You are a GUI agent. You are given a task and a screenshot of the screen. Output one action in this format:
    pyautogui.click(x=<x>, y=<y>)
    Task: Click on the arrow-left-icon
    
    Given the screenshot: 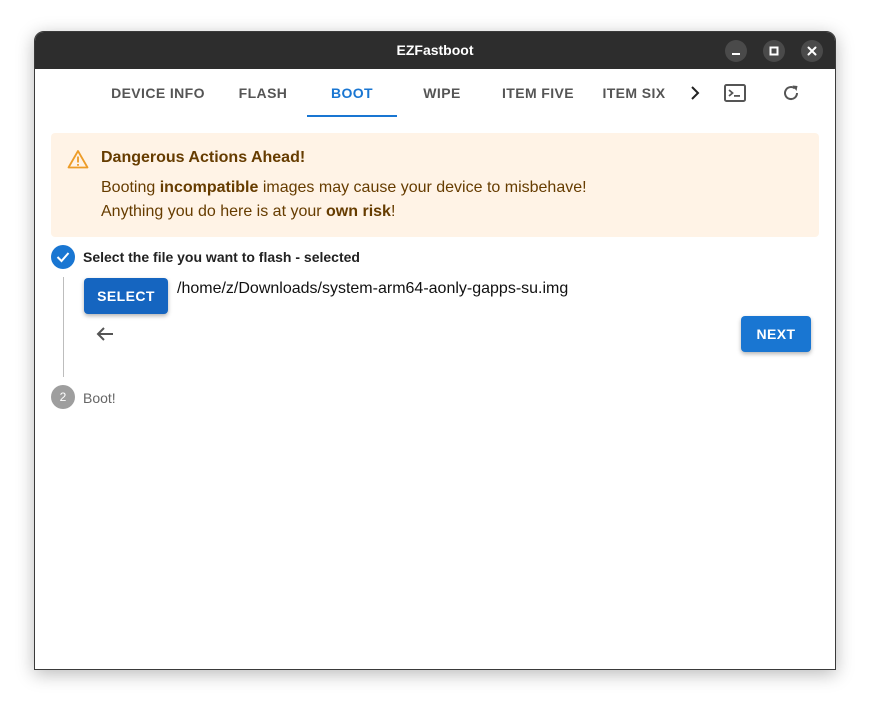 What is the action you would take?
    pyautogui.click(x=104, y=334)
    